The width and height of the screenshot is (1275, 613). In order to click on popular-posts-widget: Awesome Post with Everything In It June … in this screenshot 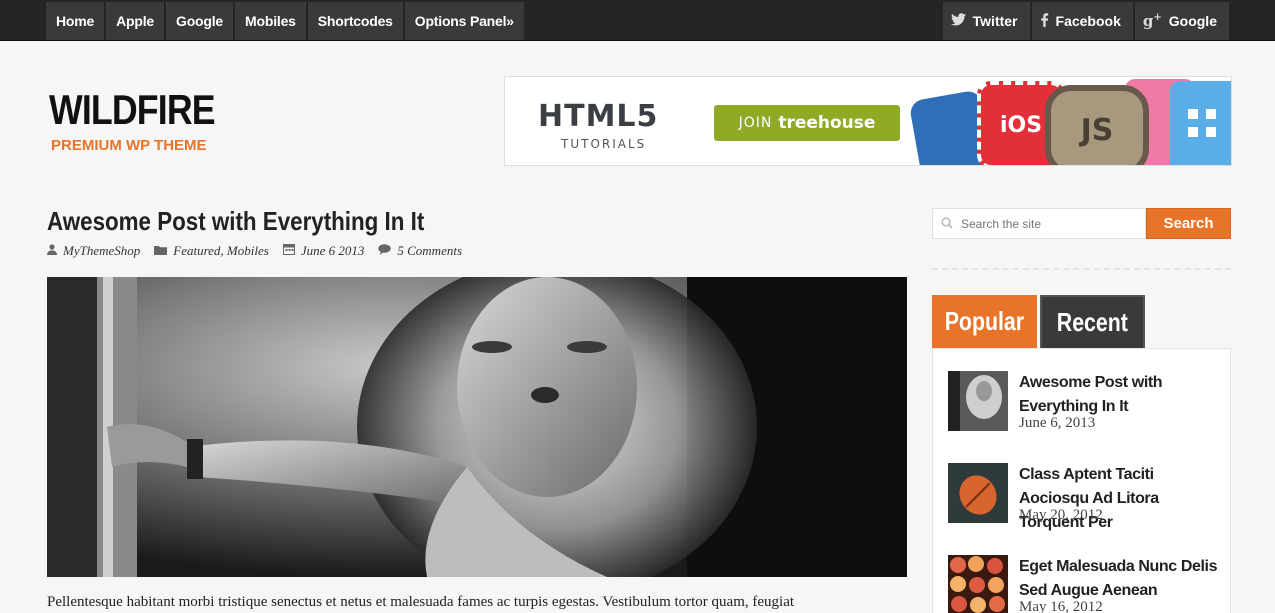, I will do `click(1081, 480)`.